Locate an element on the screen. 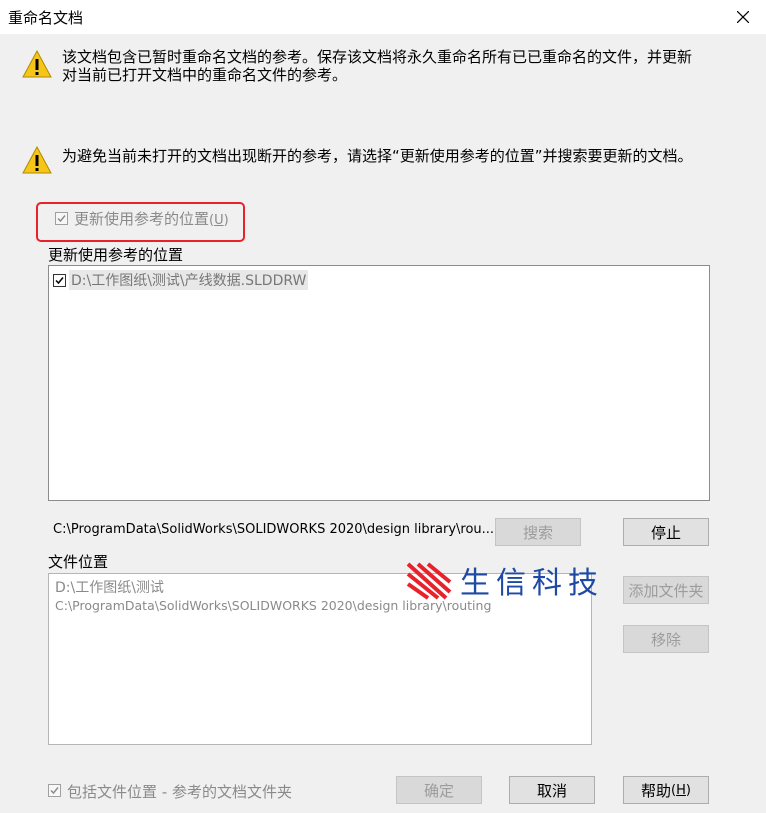 This screenshot has width=766, height=813. reference-item-checkbox is located at coordinates (59, 280).